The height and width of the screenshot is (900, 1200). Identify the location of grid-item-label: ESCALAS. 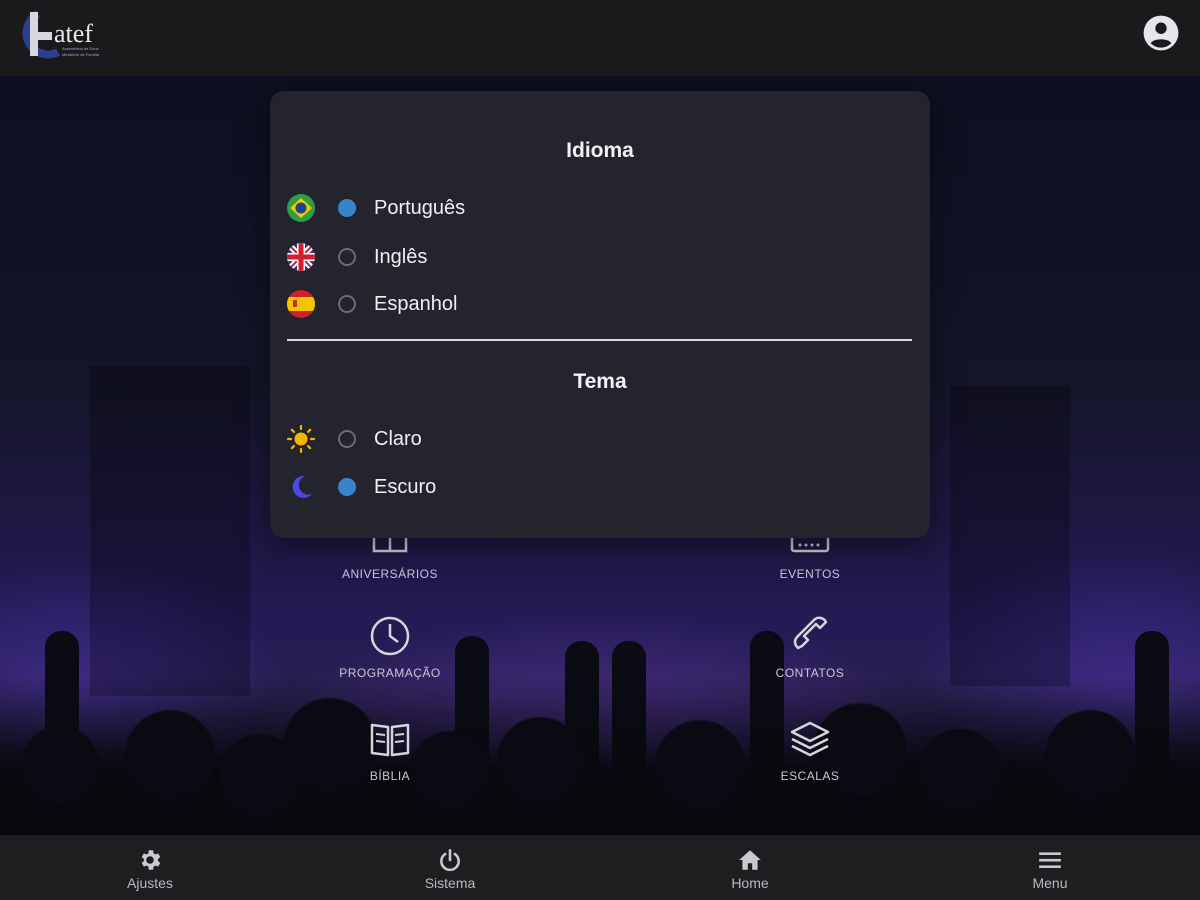
(810, 776).